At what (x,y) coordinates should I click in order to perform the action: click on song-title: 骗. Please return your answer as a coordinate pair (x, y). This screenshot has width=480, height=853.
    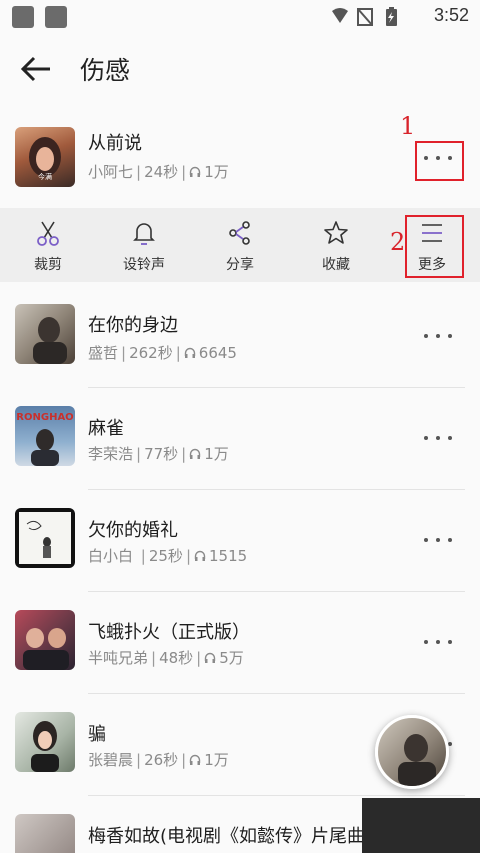
    Looking at the image, I should click on (97, 734).